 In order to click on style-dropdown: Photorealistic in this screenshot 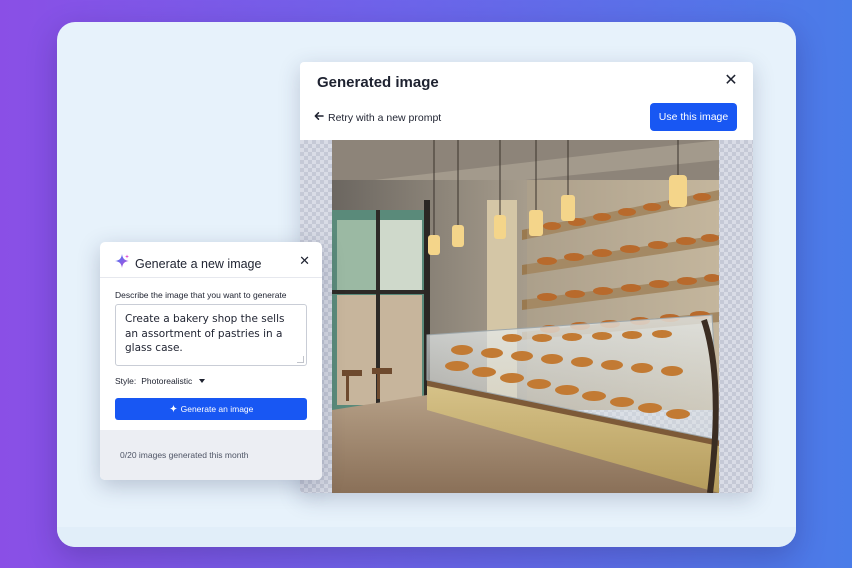, I will do `click(173, 381)`.